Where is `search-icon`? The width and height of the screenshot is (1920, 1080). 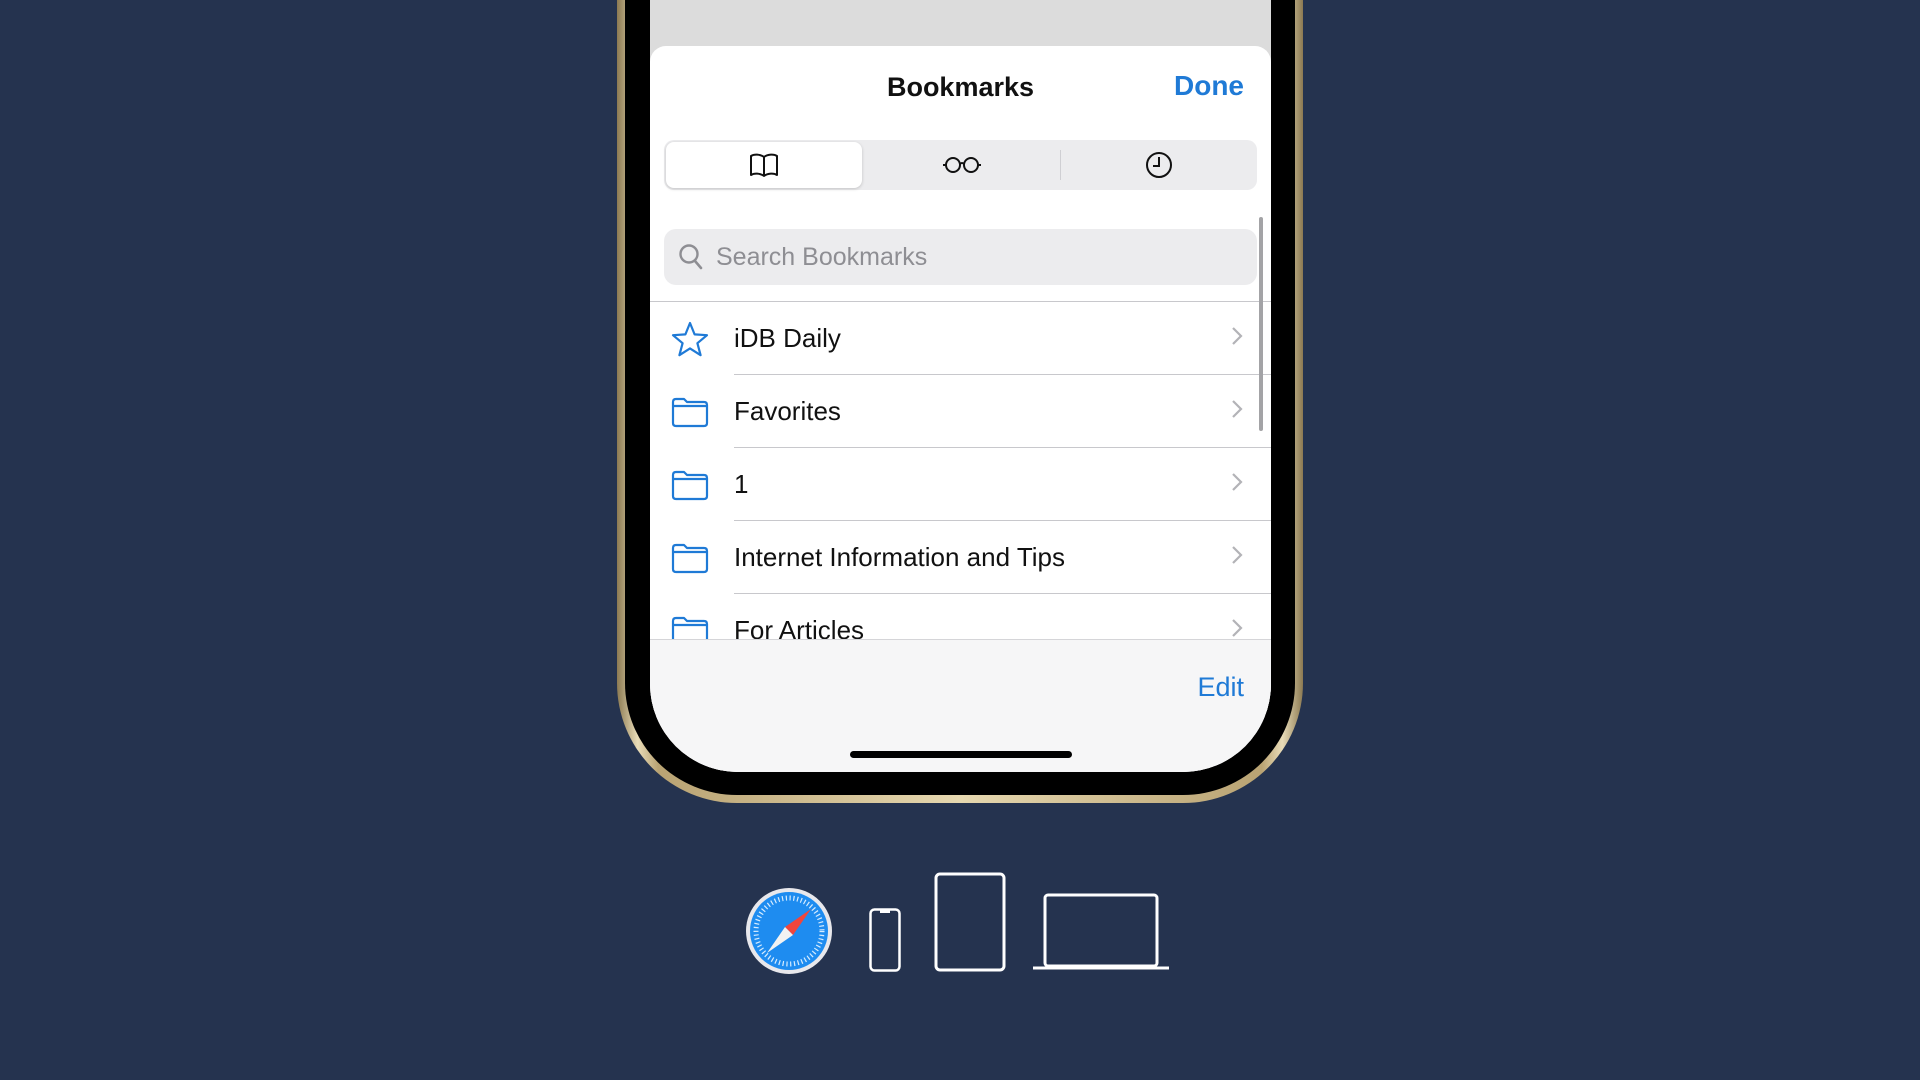
search-icon is located at coordinates (691, 257).